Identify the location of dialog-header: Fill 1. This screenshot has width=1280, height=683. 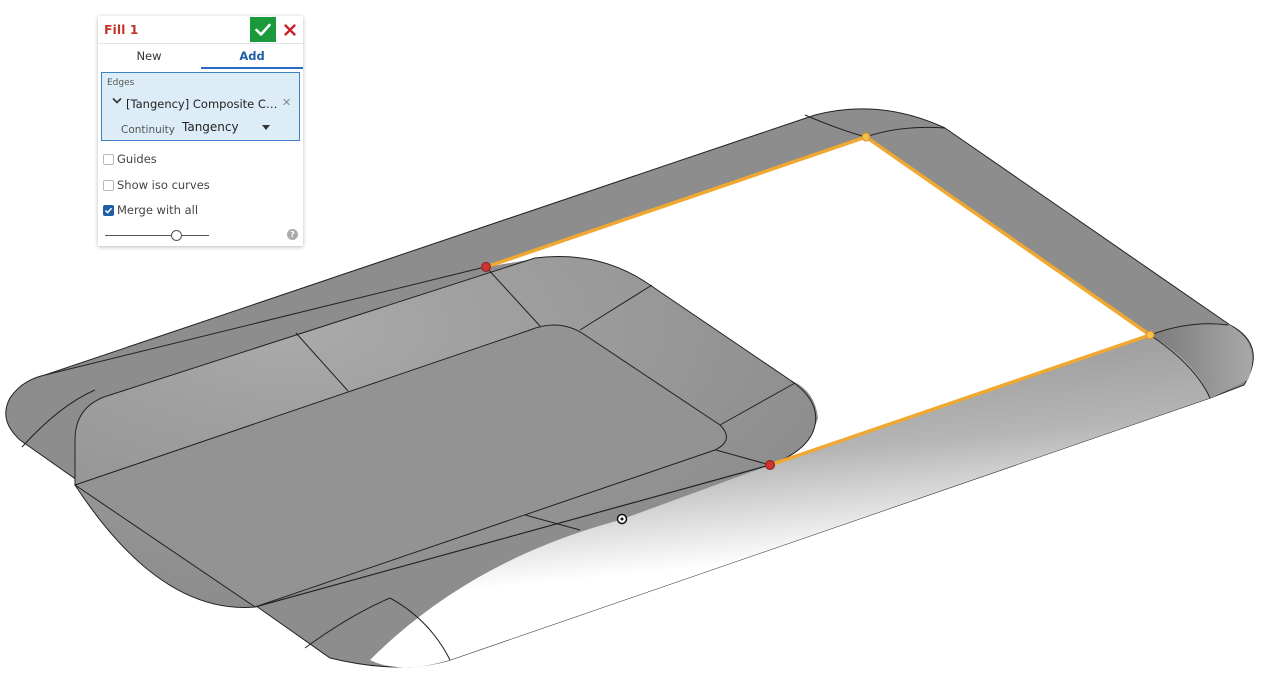
(200, 29).